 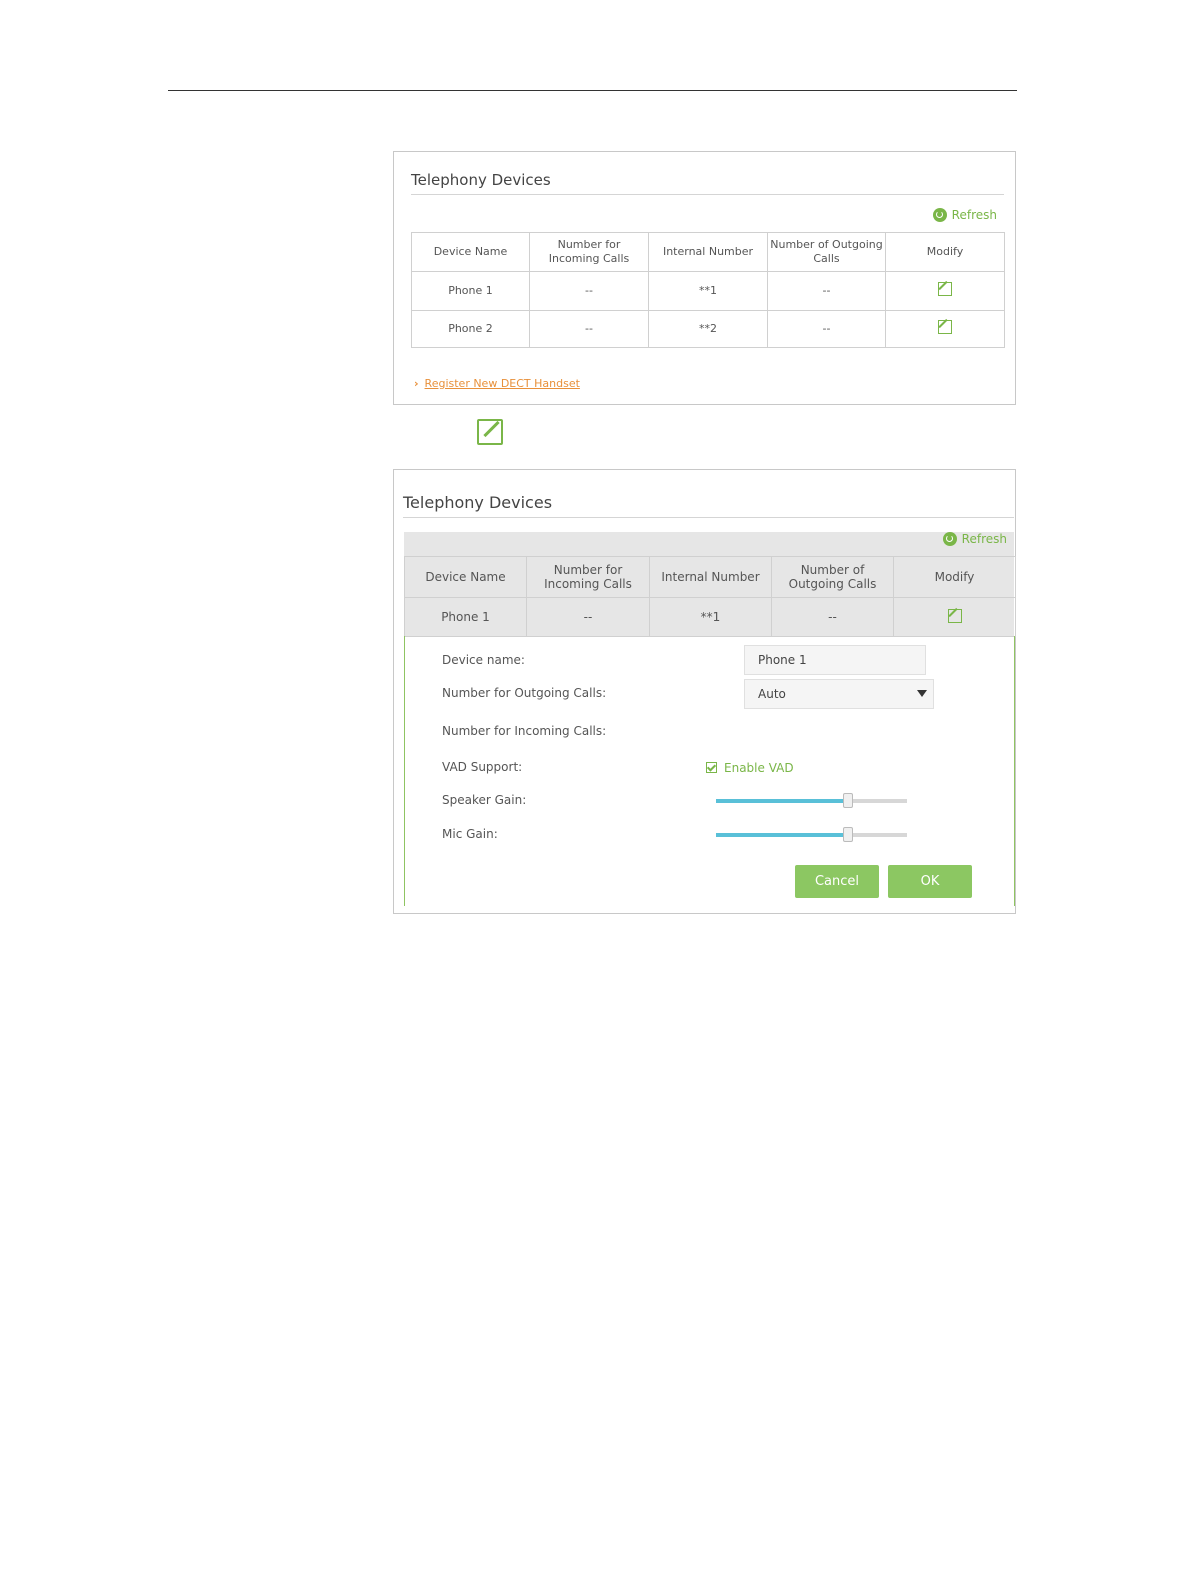 I want to click on outgoing-calls-label: Number for Outgoing Calls:, so click(x=524, y=693).